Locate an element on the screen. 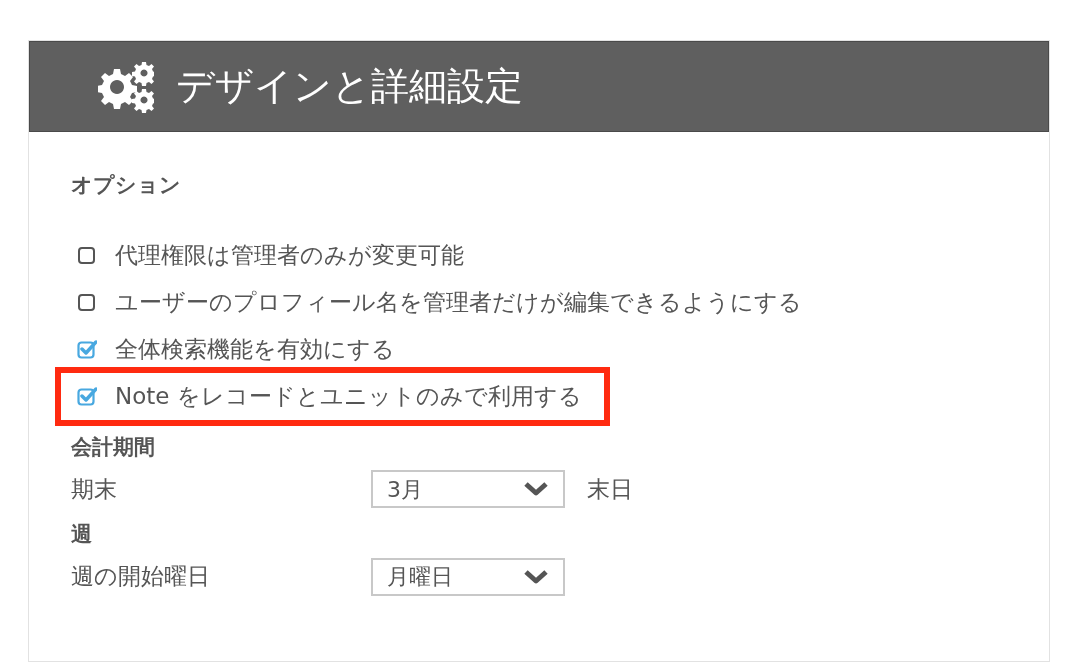 This screenshot has height=662, width=1086. suffix-text: 末日 is located at coordinates (610, 489).